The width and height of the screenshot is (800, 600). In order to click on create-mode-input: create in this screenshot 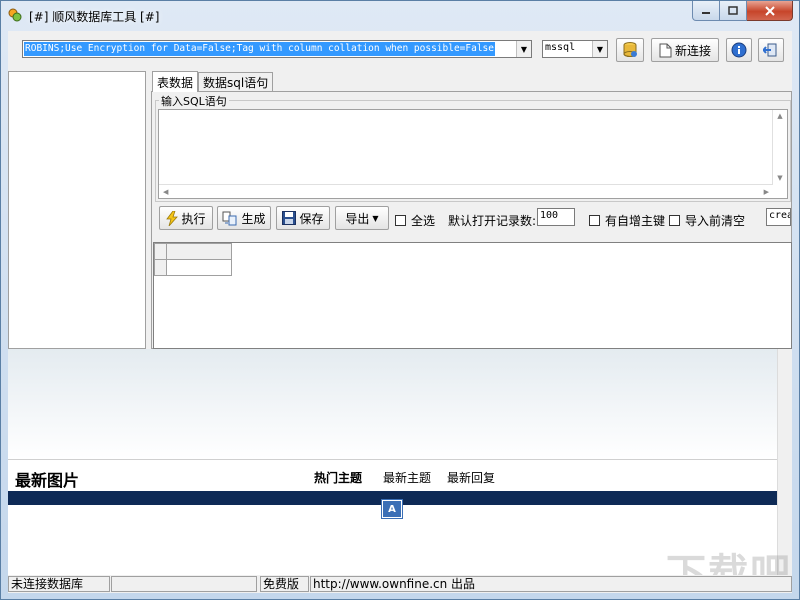, I will do `click(778, 217)`.